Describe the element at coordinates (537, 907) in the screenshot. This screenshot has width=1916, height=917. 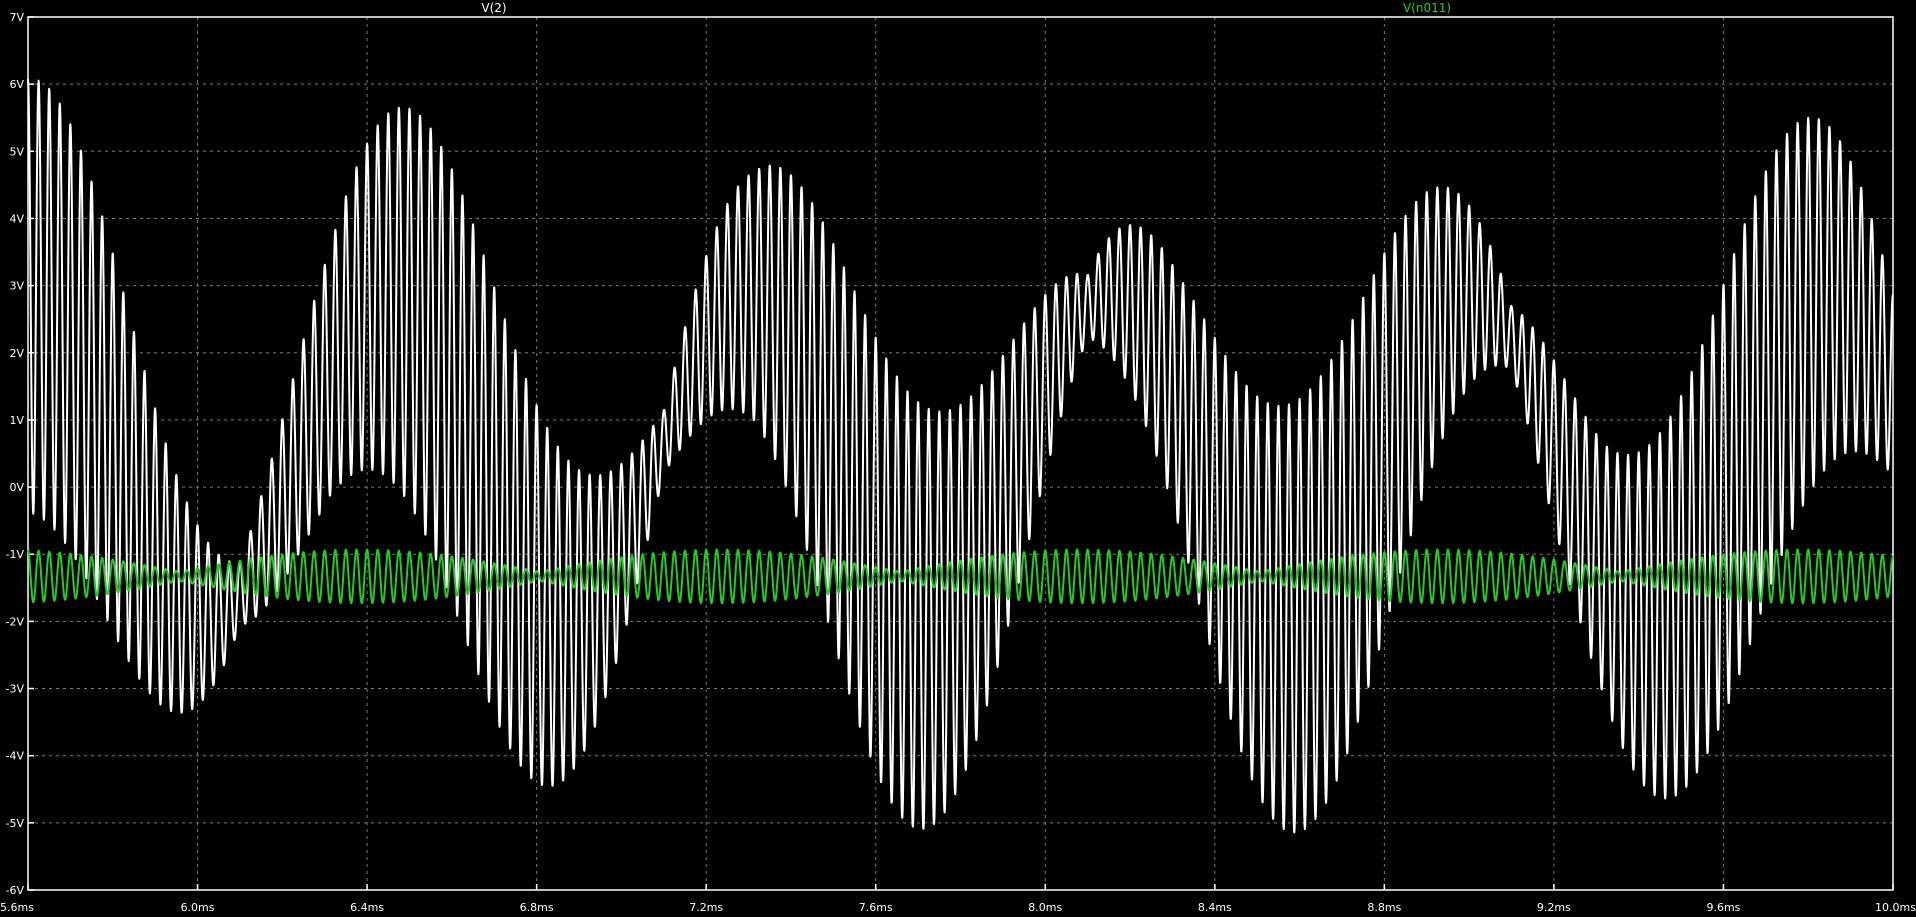
I see `x-tick-label: 6.8ms` at that location.